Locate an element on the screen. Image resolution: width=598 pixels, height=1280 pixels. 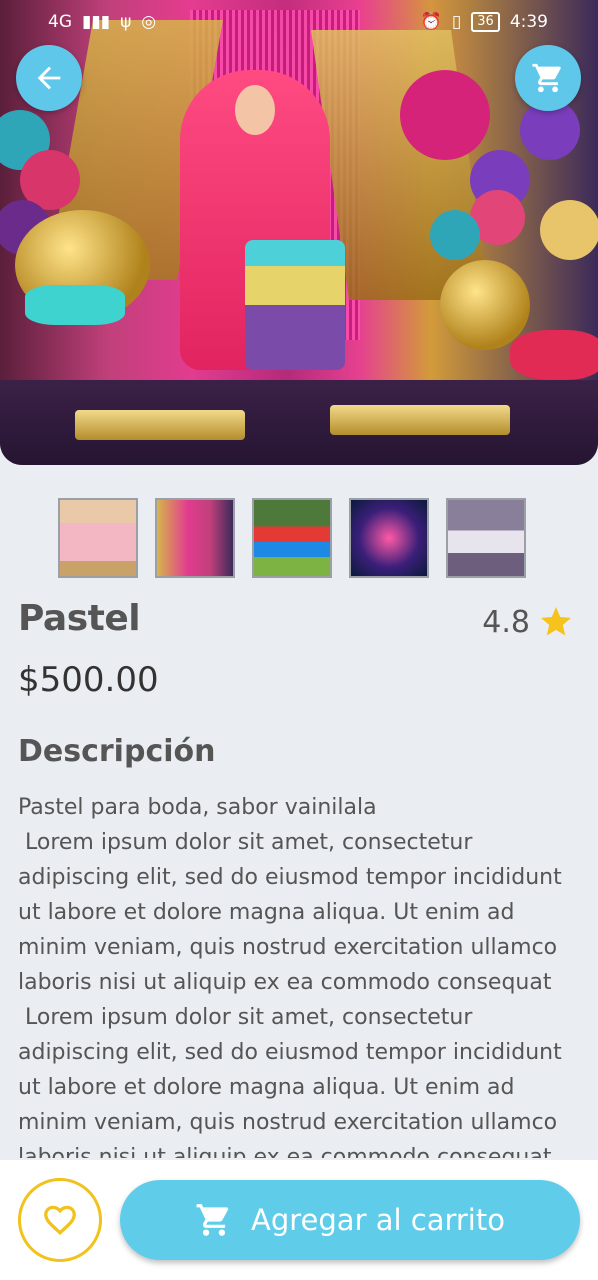
cart-button is located at coordinates (548, 78).